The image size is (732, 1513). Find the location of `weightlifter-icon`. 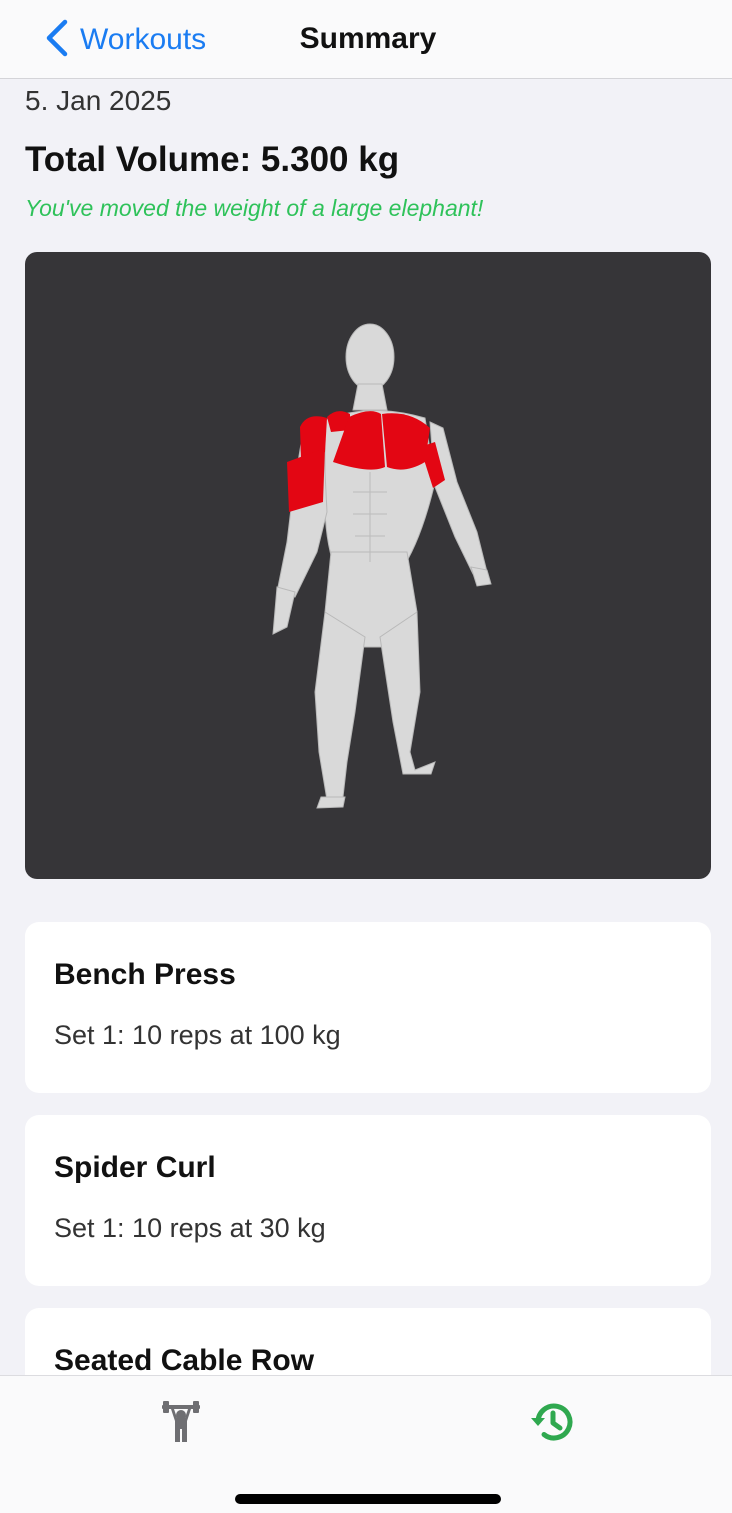

weightlifter-icon is located at coordinates (181, 1424).